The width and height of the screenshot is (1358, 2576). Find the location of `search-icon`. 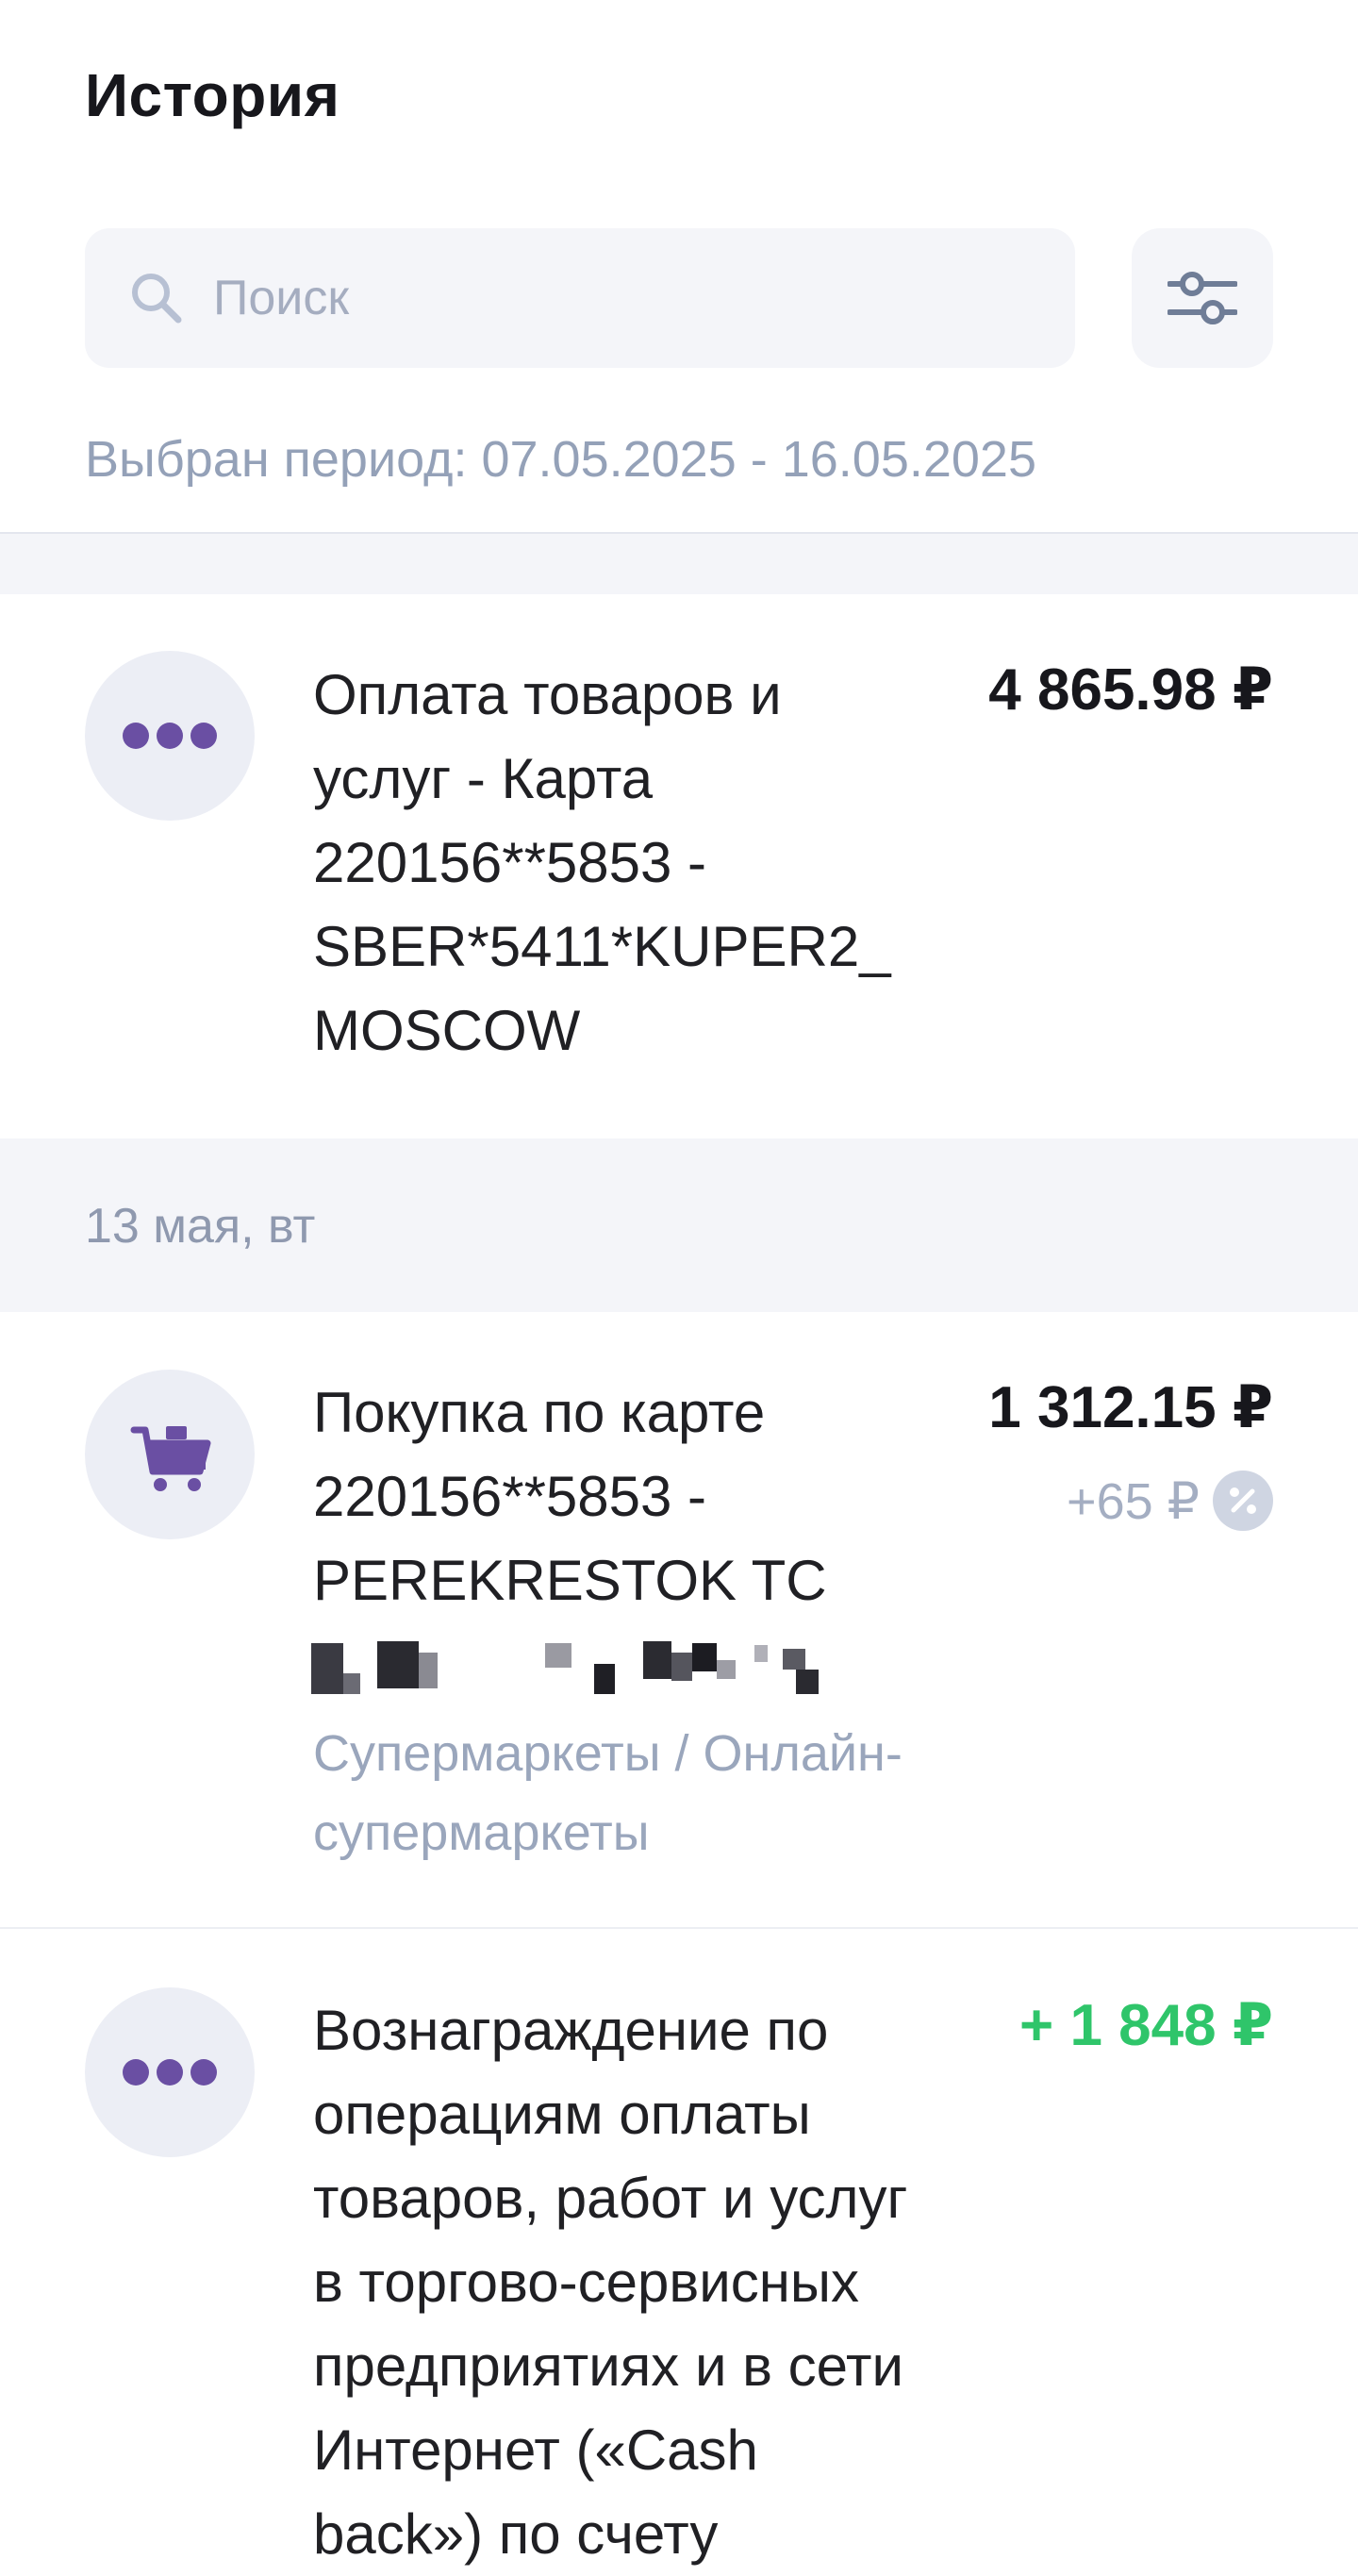

search-icon is located at coordinates (157, 299).